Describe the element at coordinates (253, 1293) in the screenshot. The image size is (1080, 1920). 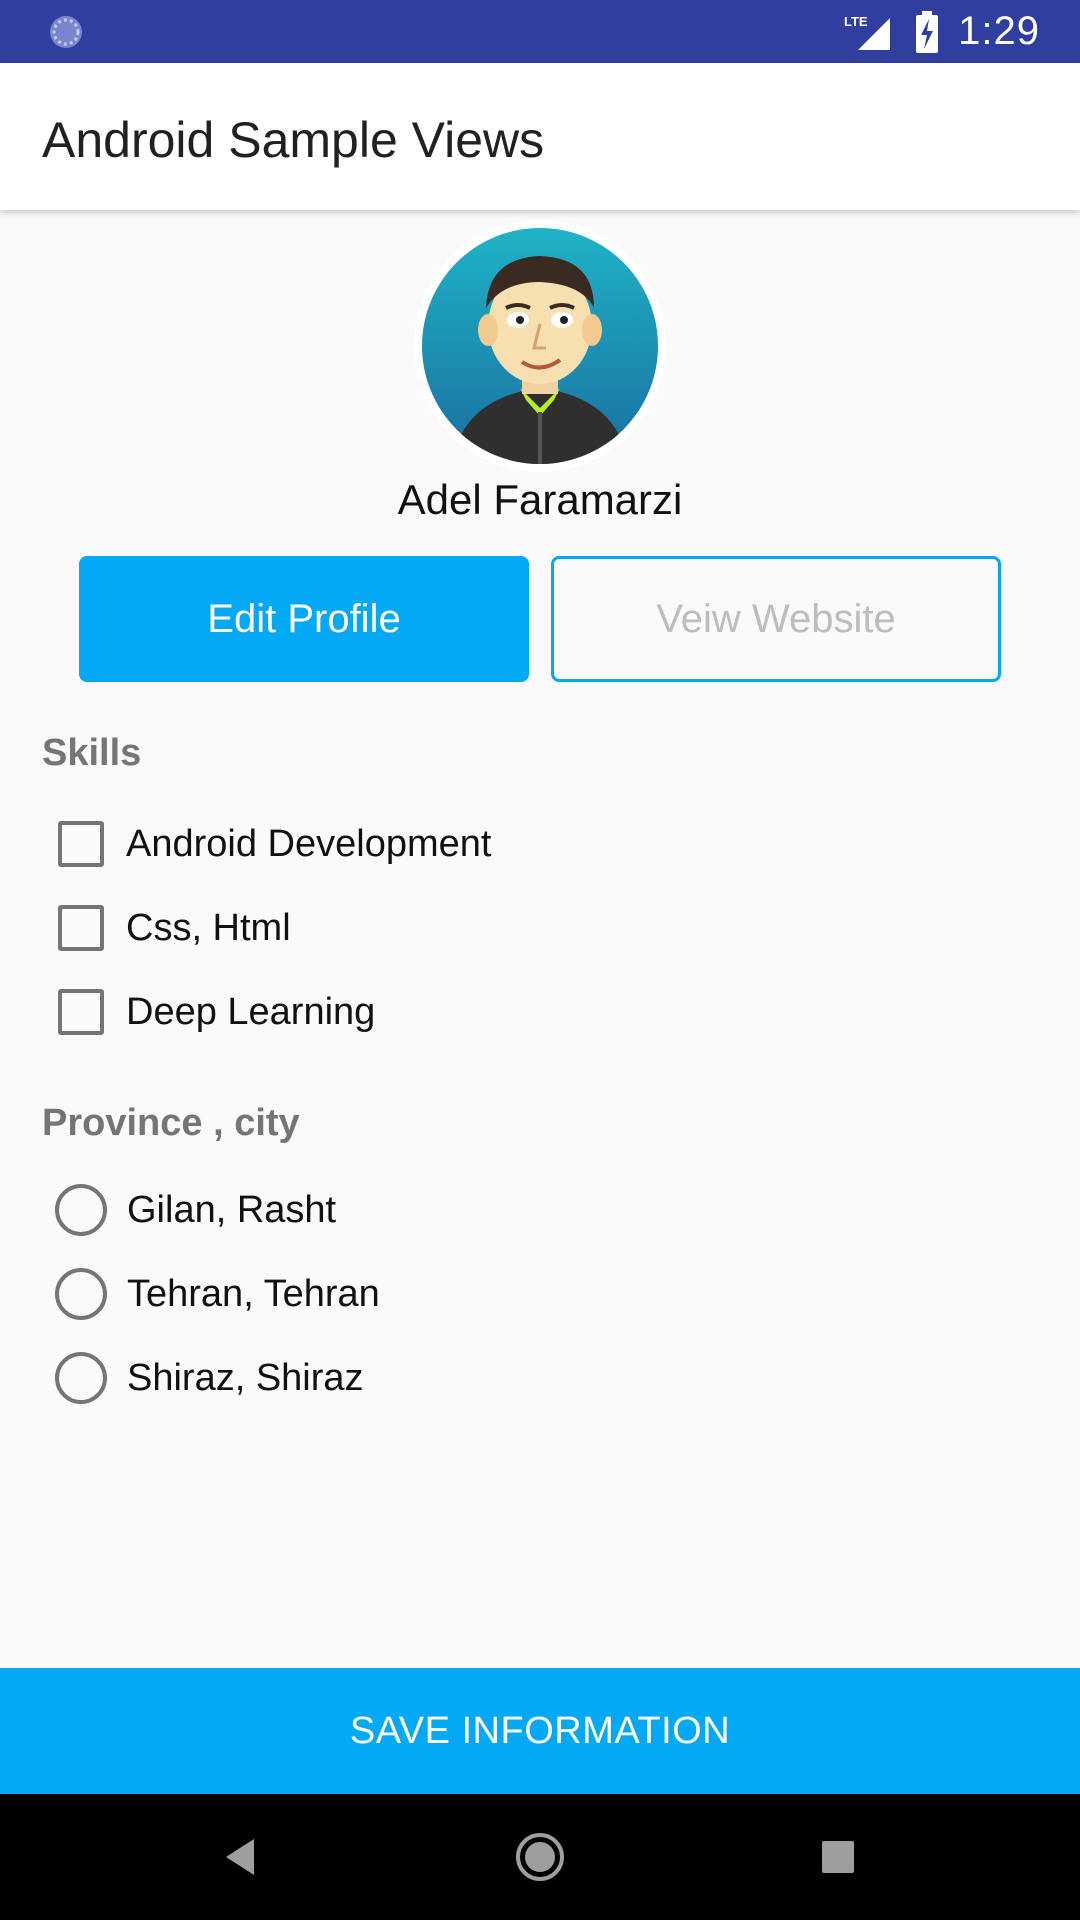
I see `province-label: Tehran, Tehran` at that location.